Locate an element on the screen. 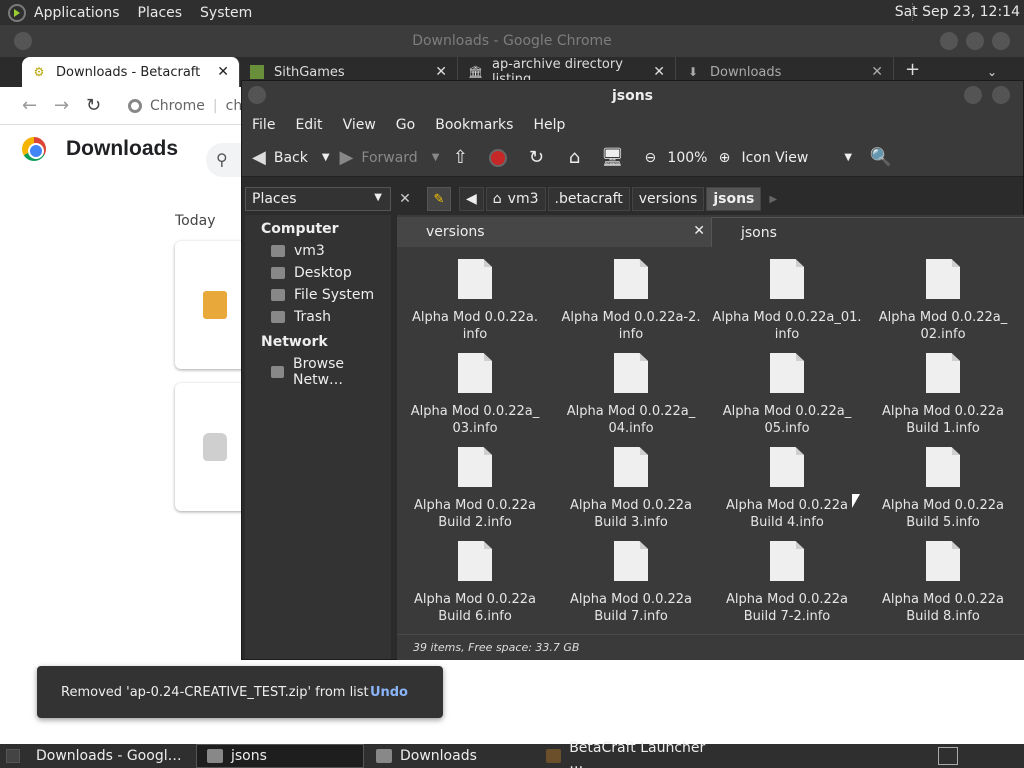  file-item: Alpha Mod 0.0.22a_01. info is located at coordinates (787, 301).